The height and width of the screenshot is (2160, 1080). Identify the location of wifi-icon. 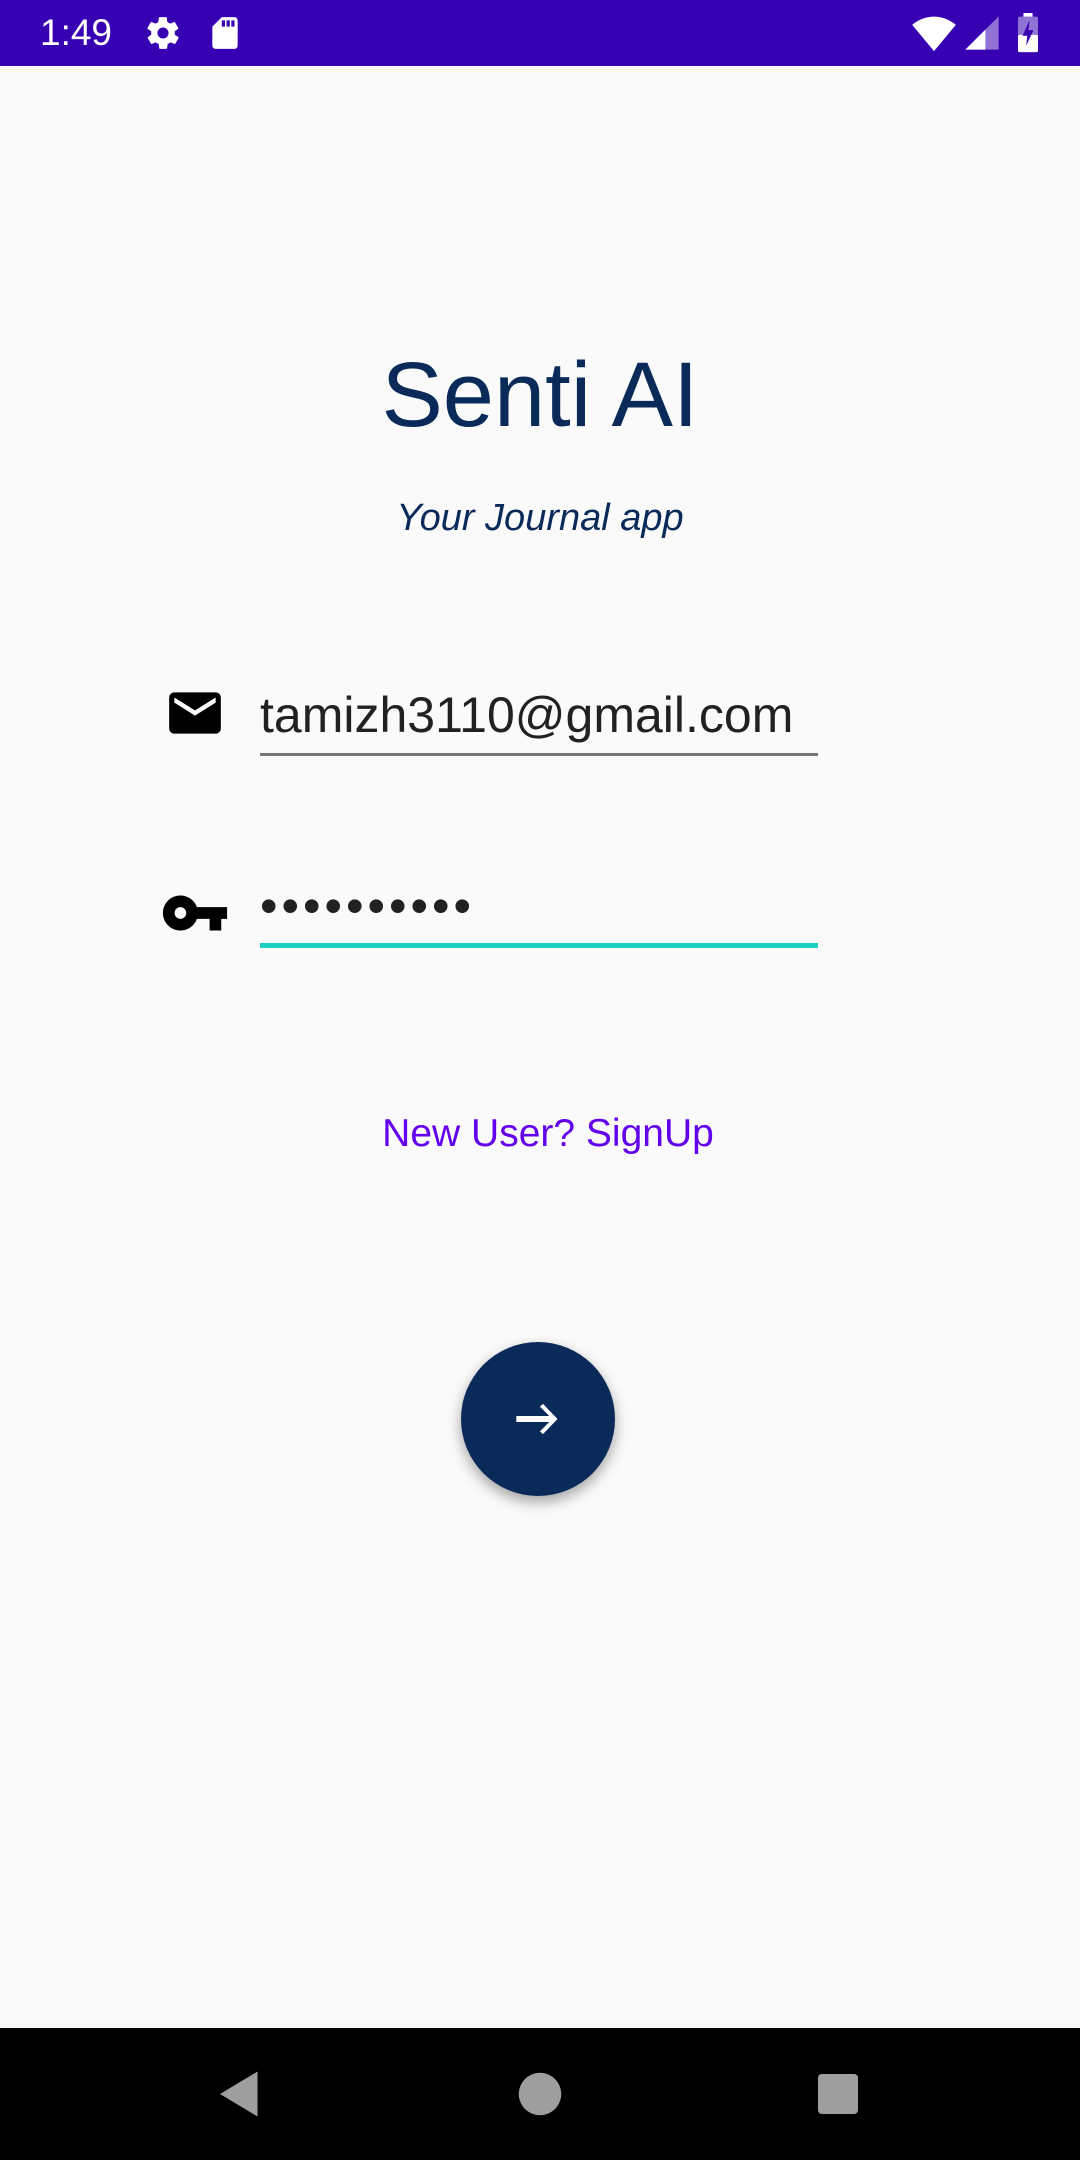
(934, 33).